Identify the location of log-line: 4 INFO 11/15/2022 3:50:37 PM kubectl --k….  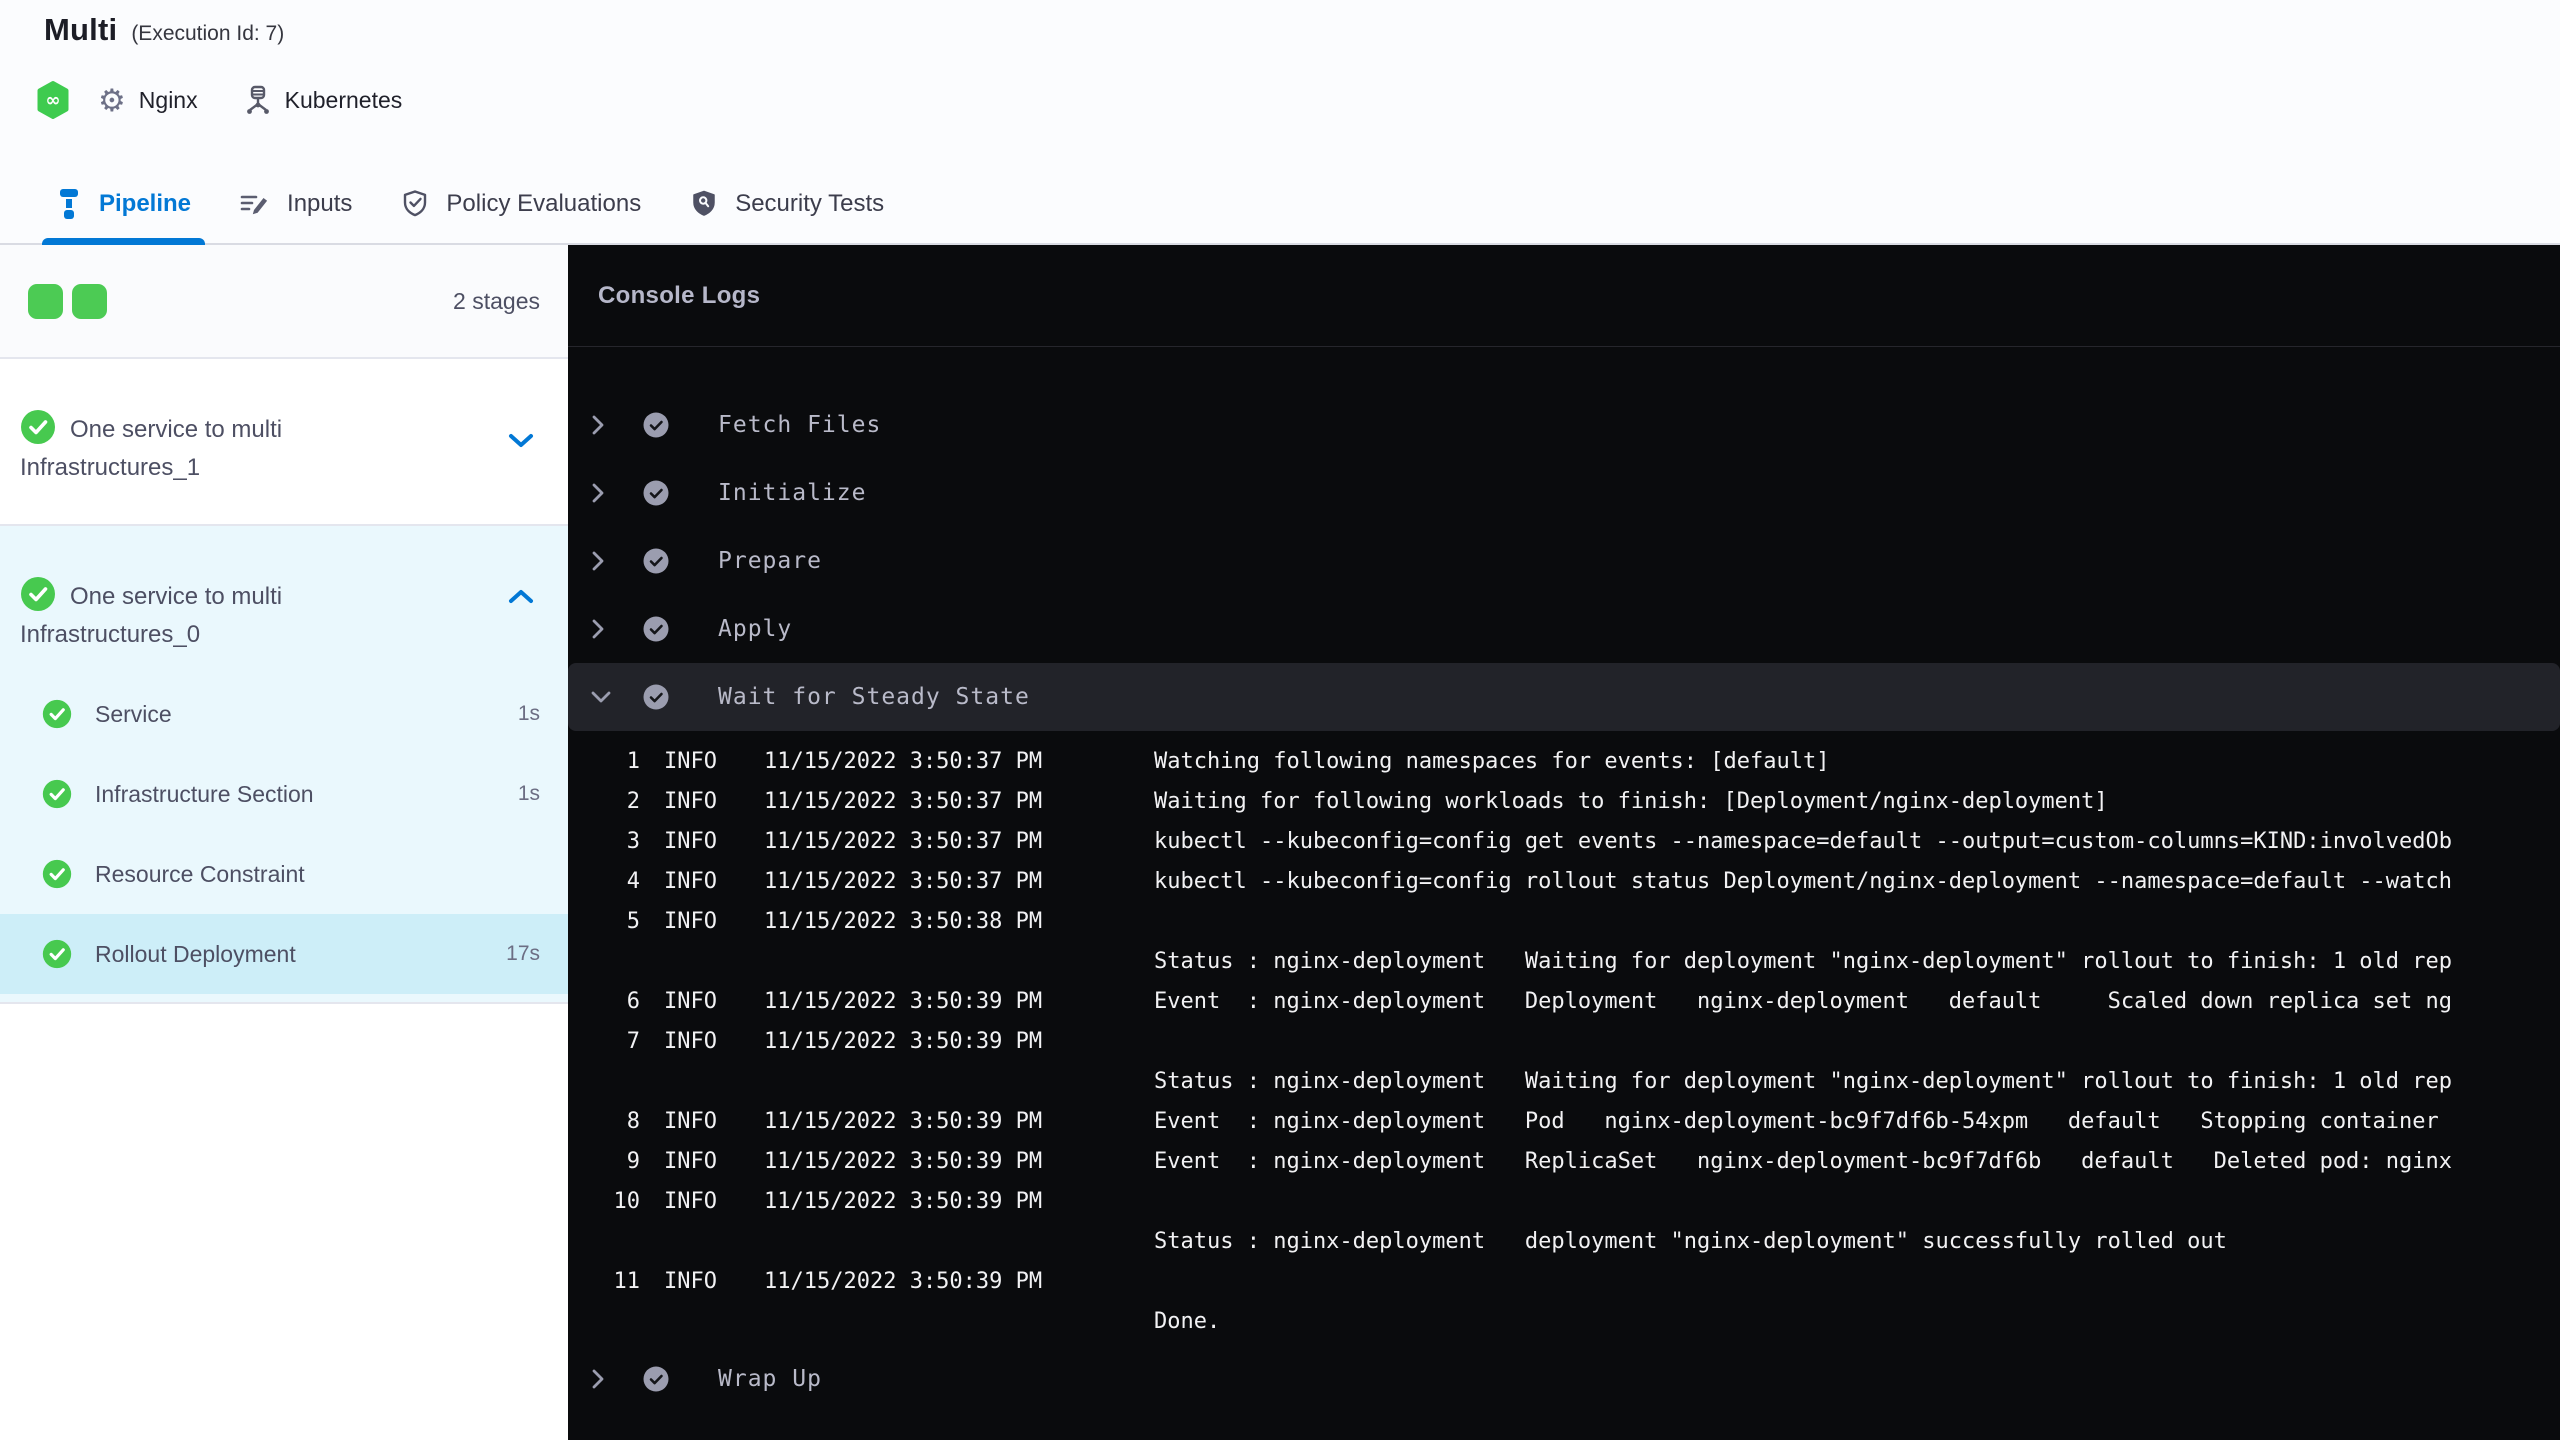
(1564, 881).